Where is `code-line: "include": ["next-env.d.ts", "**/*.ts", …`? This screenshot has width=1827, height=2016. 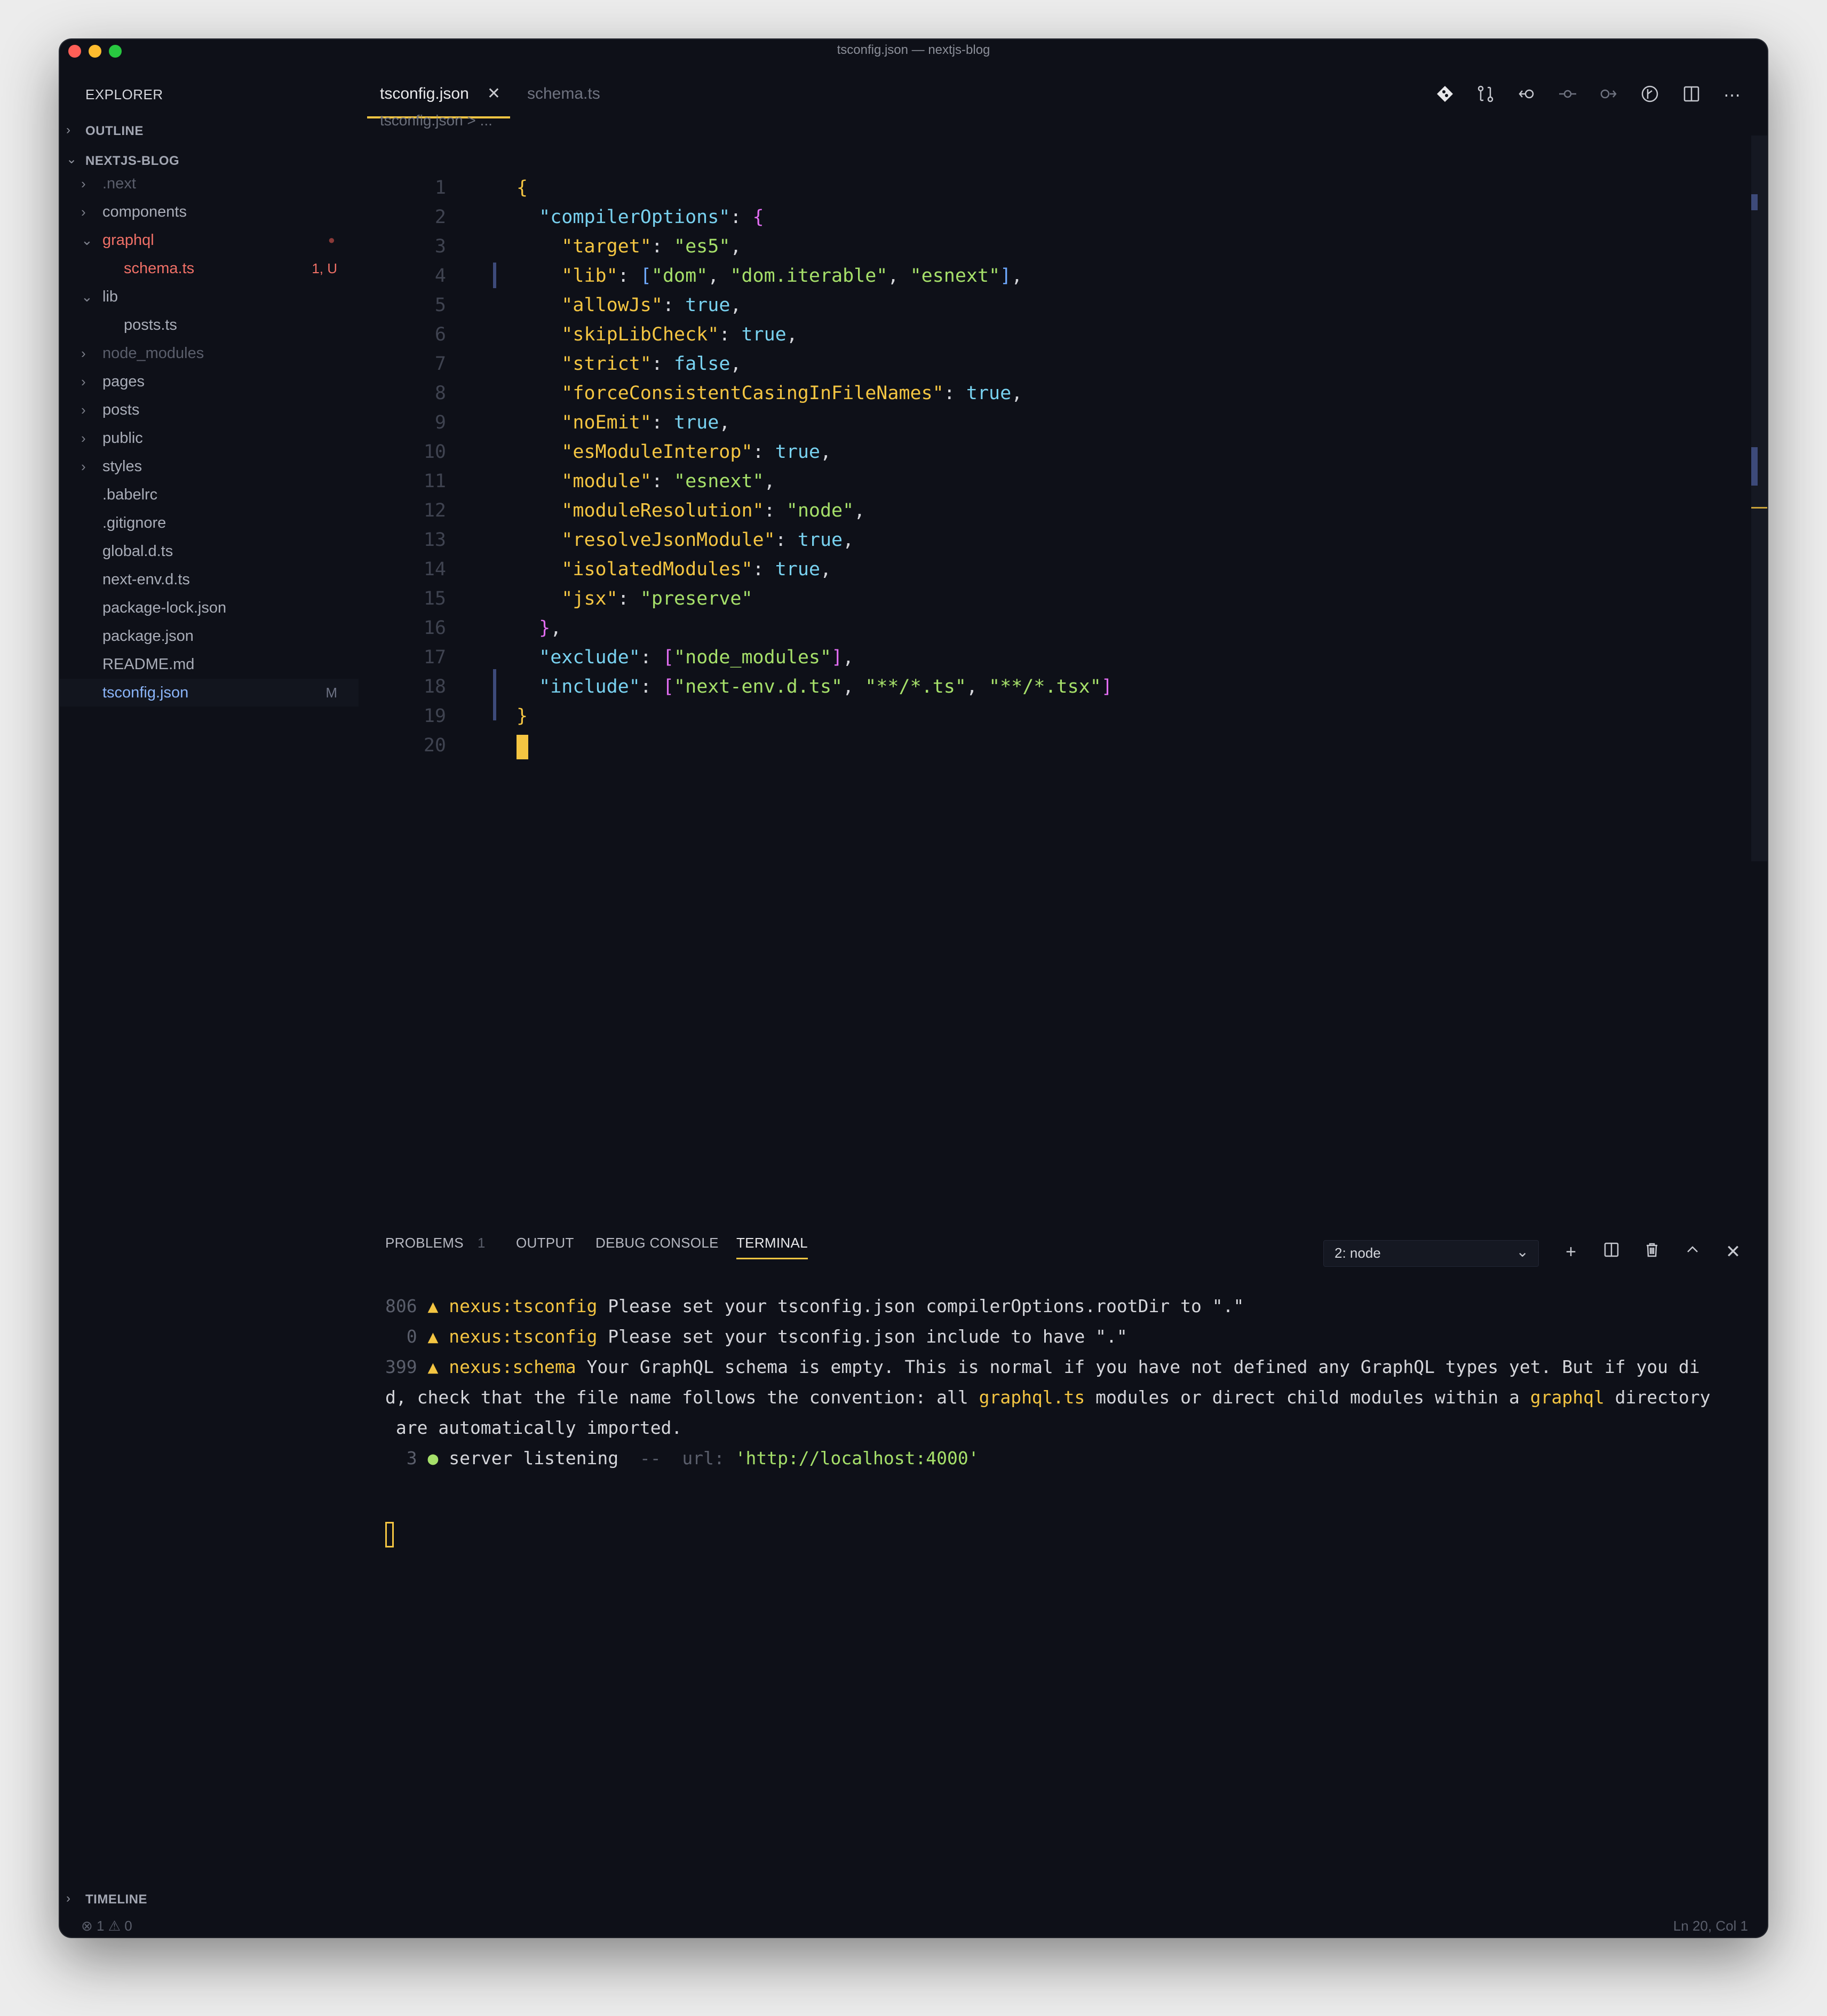
code-line: "include": ["next-env.d.ts", "**/*.ts", … is located at coordinates (826, 686).